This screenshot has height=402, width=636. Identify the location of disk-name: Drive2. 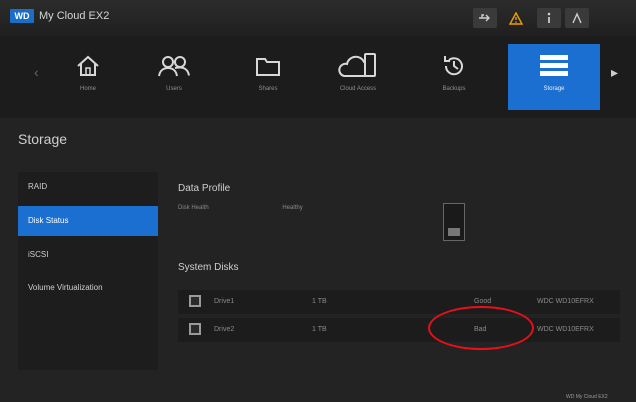
(224, 329).